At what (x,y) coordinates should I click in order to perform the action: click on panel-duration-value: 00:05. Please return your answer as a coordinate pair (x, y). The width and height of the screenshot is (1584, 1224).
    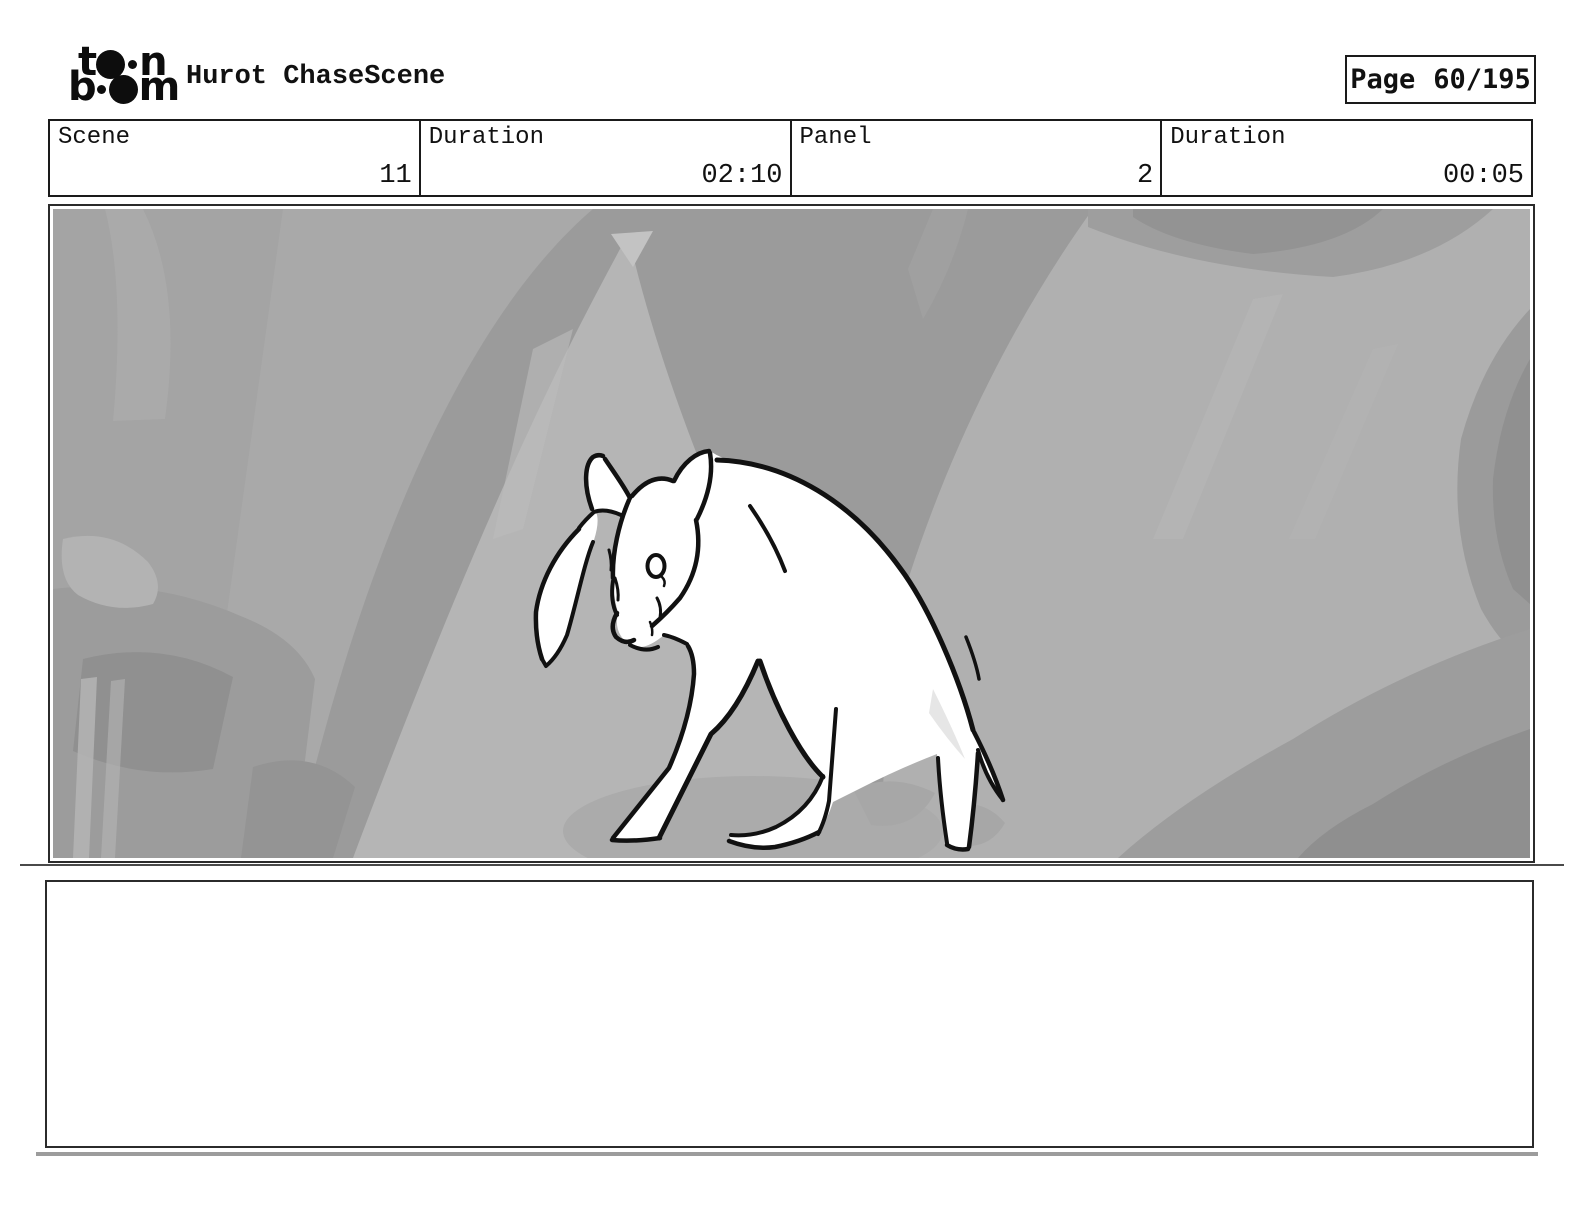
    Looking at the image, I should click on (1483, 176).